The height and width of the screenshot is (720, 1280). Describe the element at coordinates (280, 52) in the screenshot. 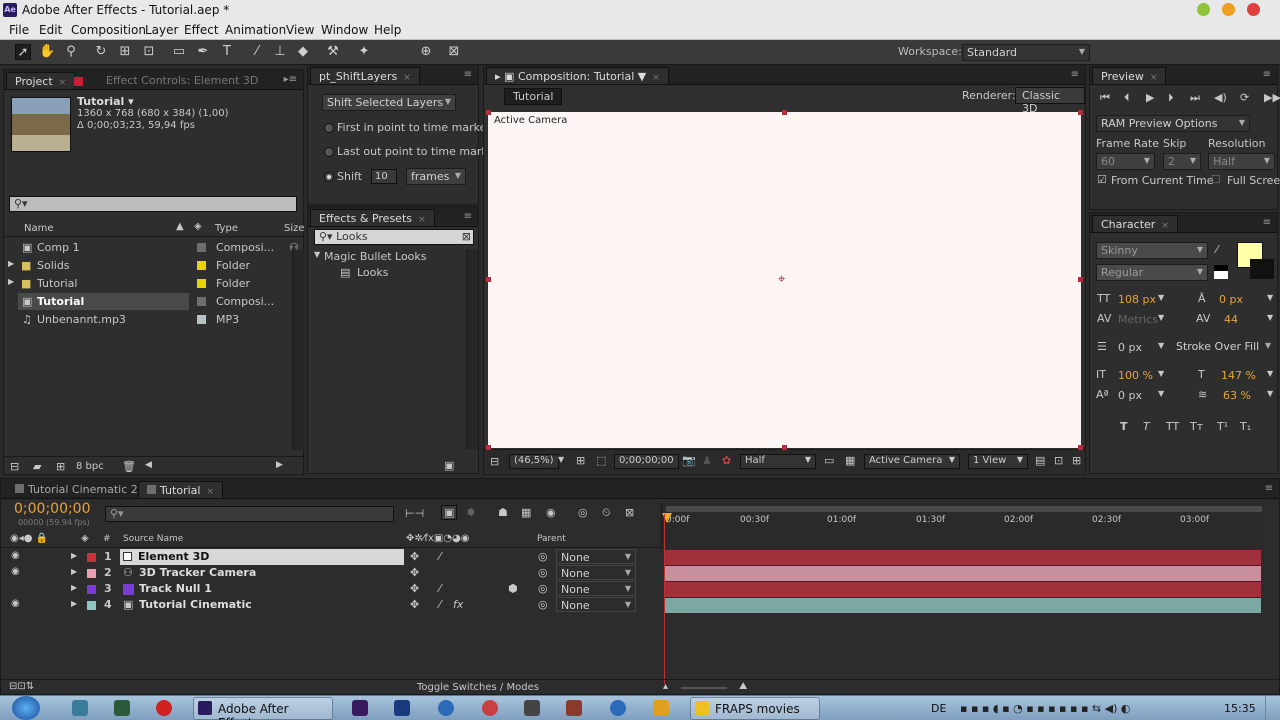

I see `clone-stamp-icon: ⊥` at that location.